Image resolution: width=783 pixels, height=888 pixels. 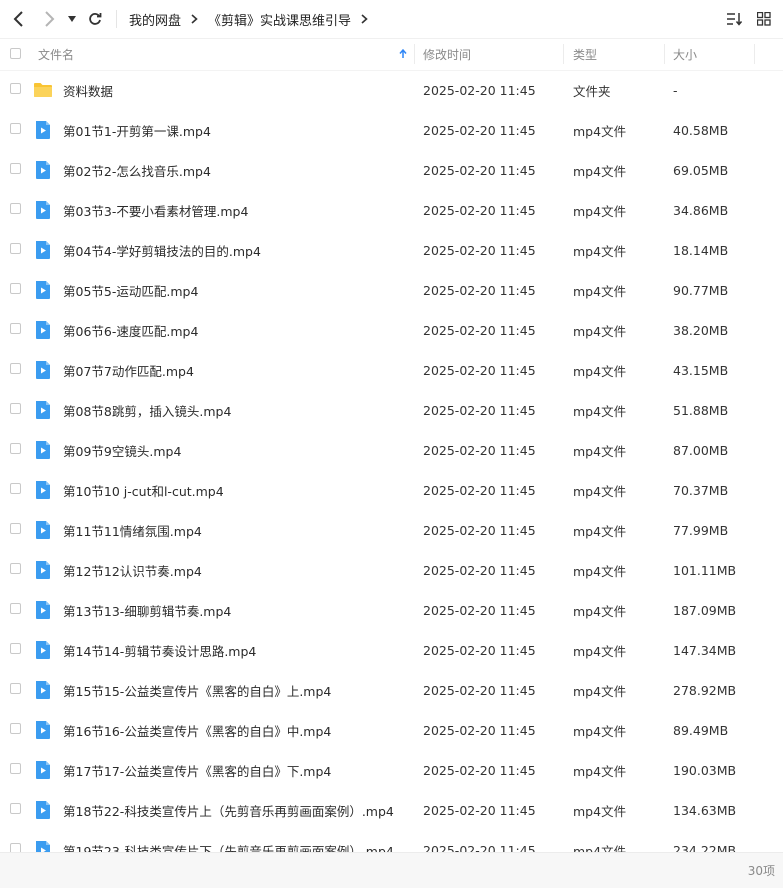 What do you see at coordinates (701, 250) in the screenshot?
I see `file-size: 18.14MB` at bounding box center [701, 250].